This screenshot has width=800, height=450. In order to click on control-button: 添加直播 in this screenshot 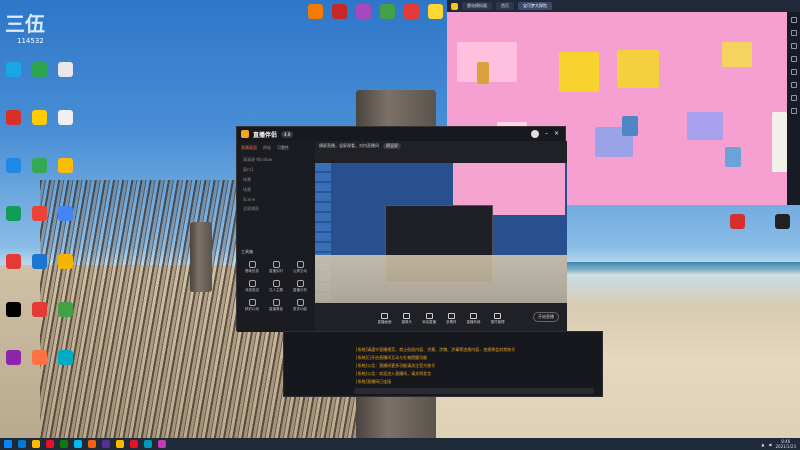, I will do `click(429, 319)`.